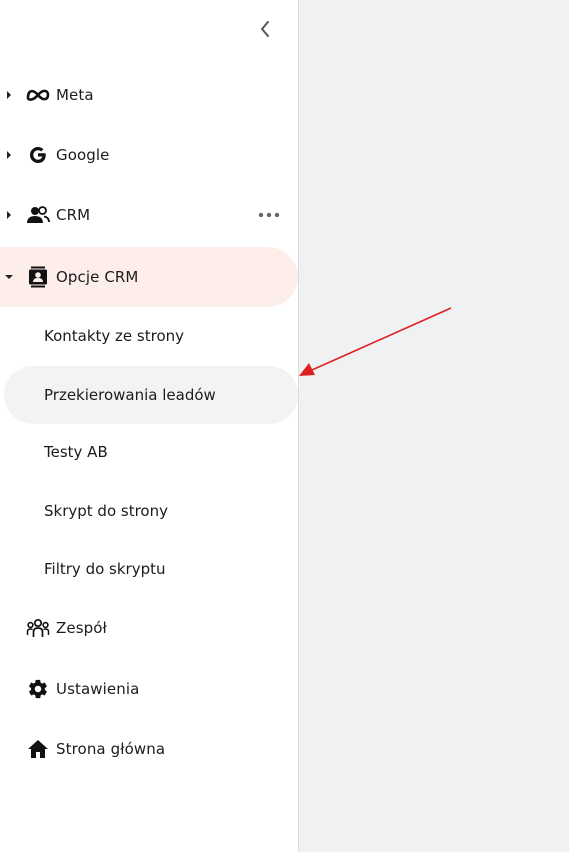 The height and width of the screenshot is (852, 569). I want to click on subitem-label: Kontakty ze strony, so click(114, 336).